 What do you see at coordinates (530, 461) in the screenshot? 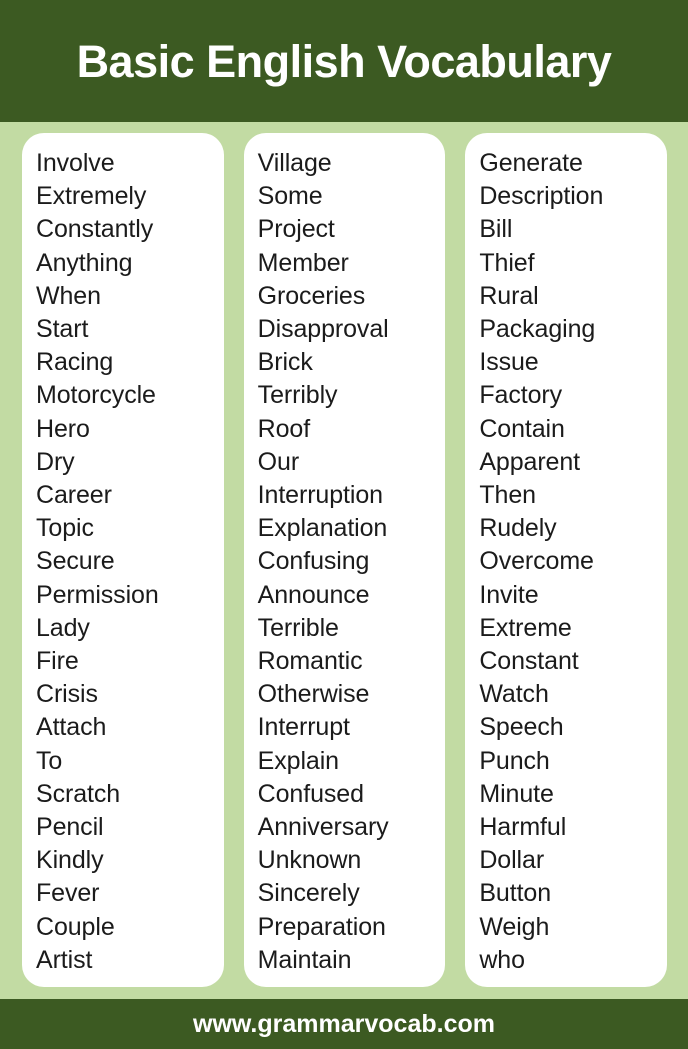
I see `word-item: Apparent` at bounding box center [530, 461].